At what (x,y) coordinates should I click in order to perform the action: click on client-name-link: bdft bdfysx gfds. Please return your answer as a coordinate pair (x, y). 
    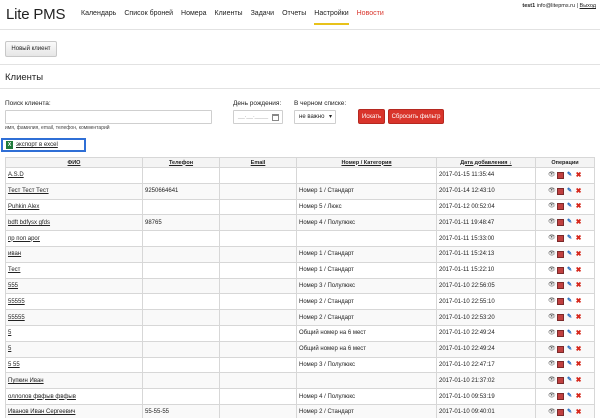
    Looking at the image, I should click on (74, 223).